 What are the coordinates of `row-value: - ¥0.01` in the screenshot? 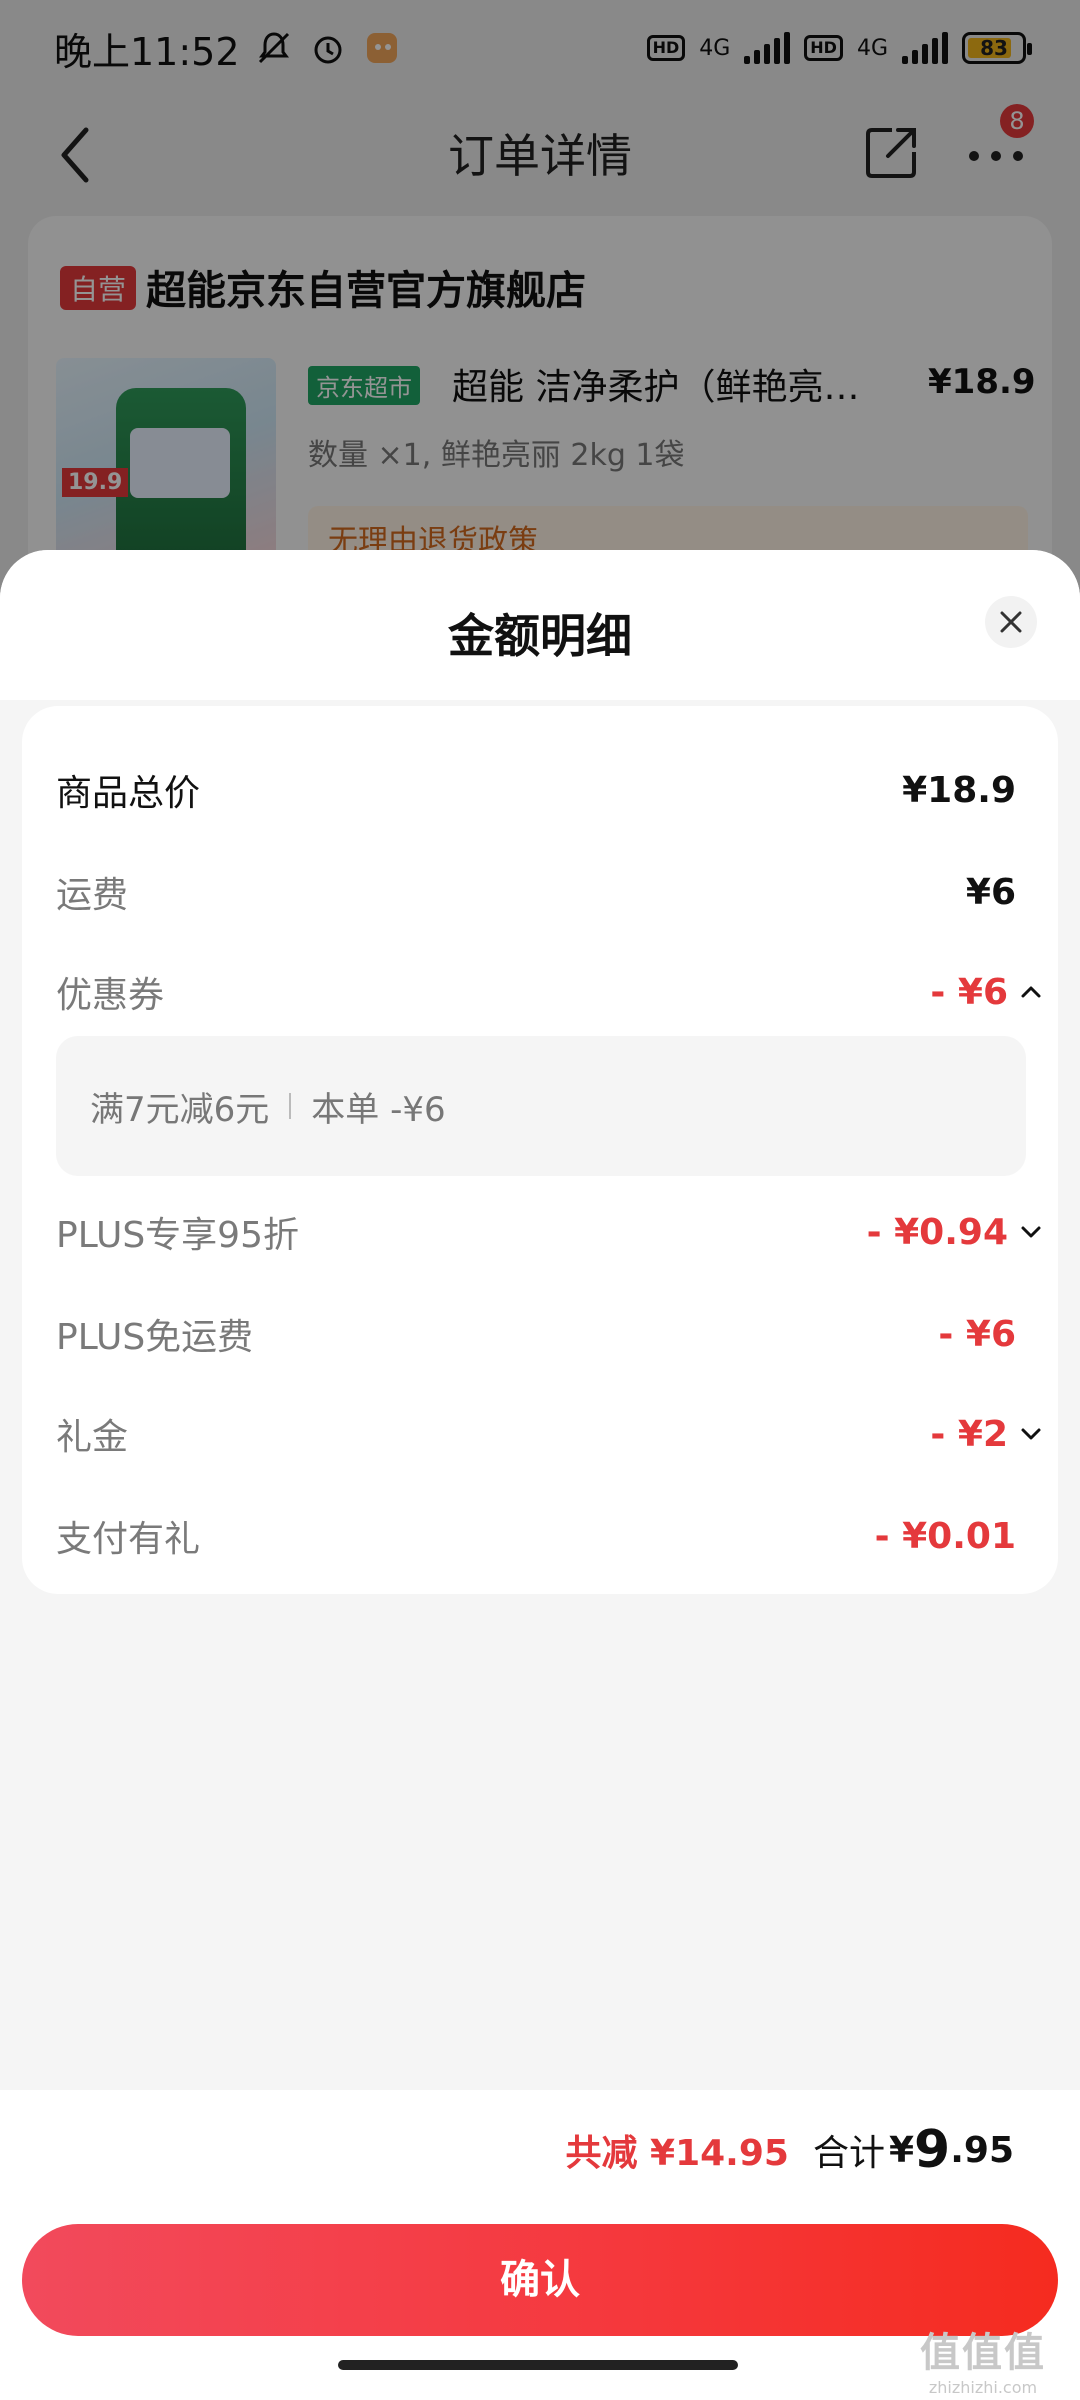 It's located at (945, 1536).